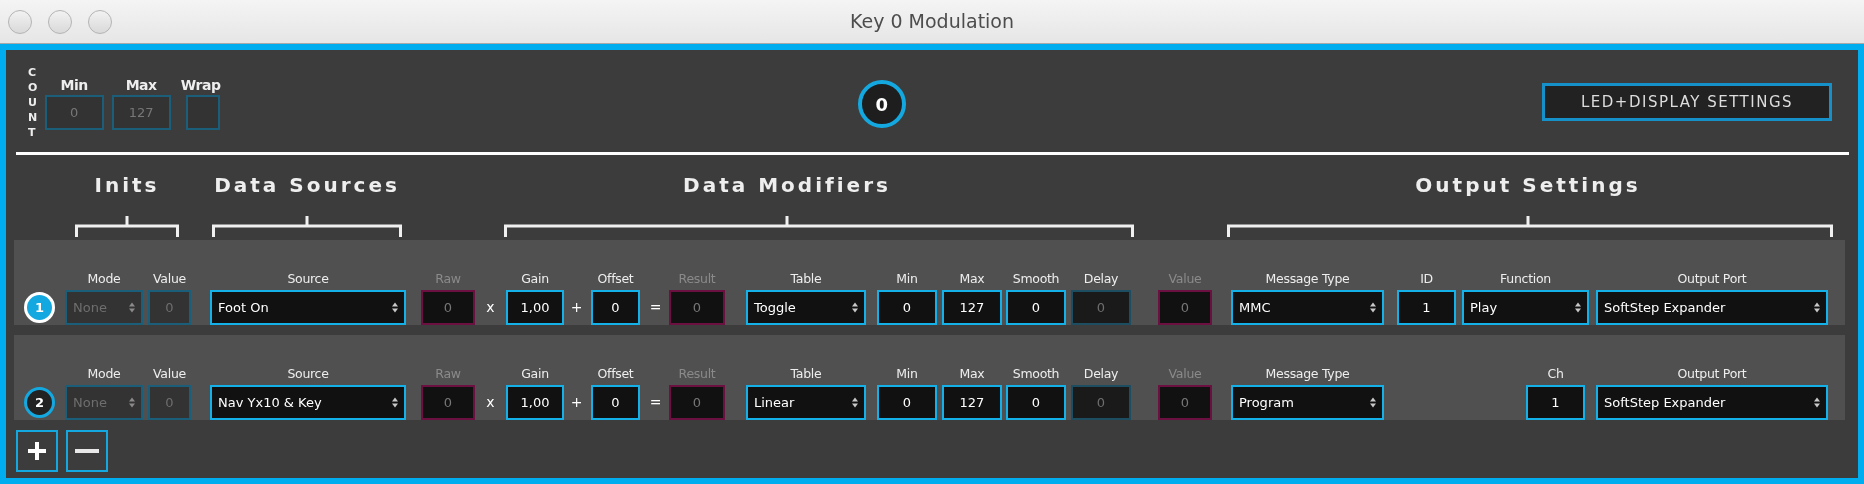  What do you see at coordinates (1426, 307) in the screenshot?
I see `id-field: 1` at bounding box center [1426, 307].